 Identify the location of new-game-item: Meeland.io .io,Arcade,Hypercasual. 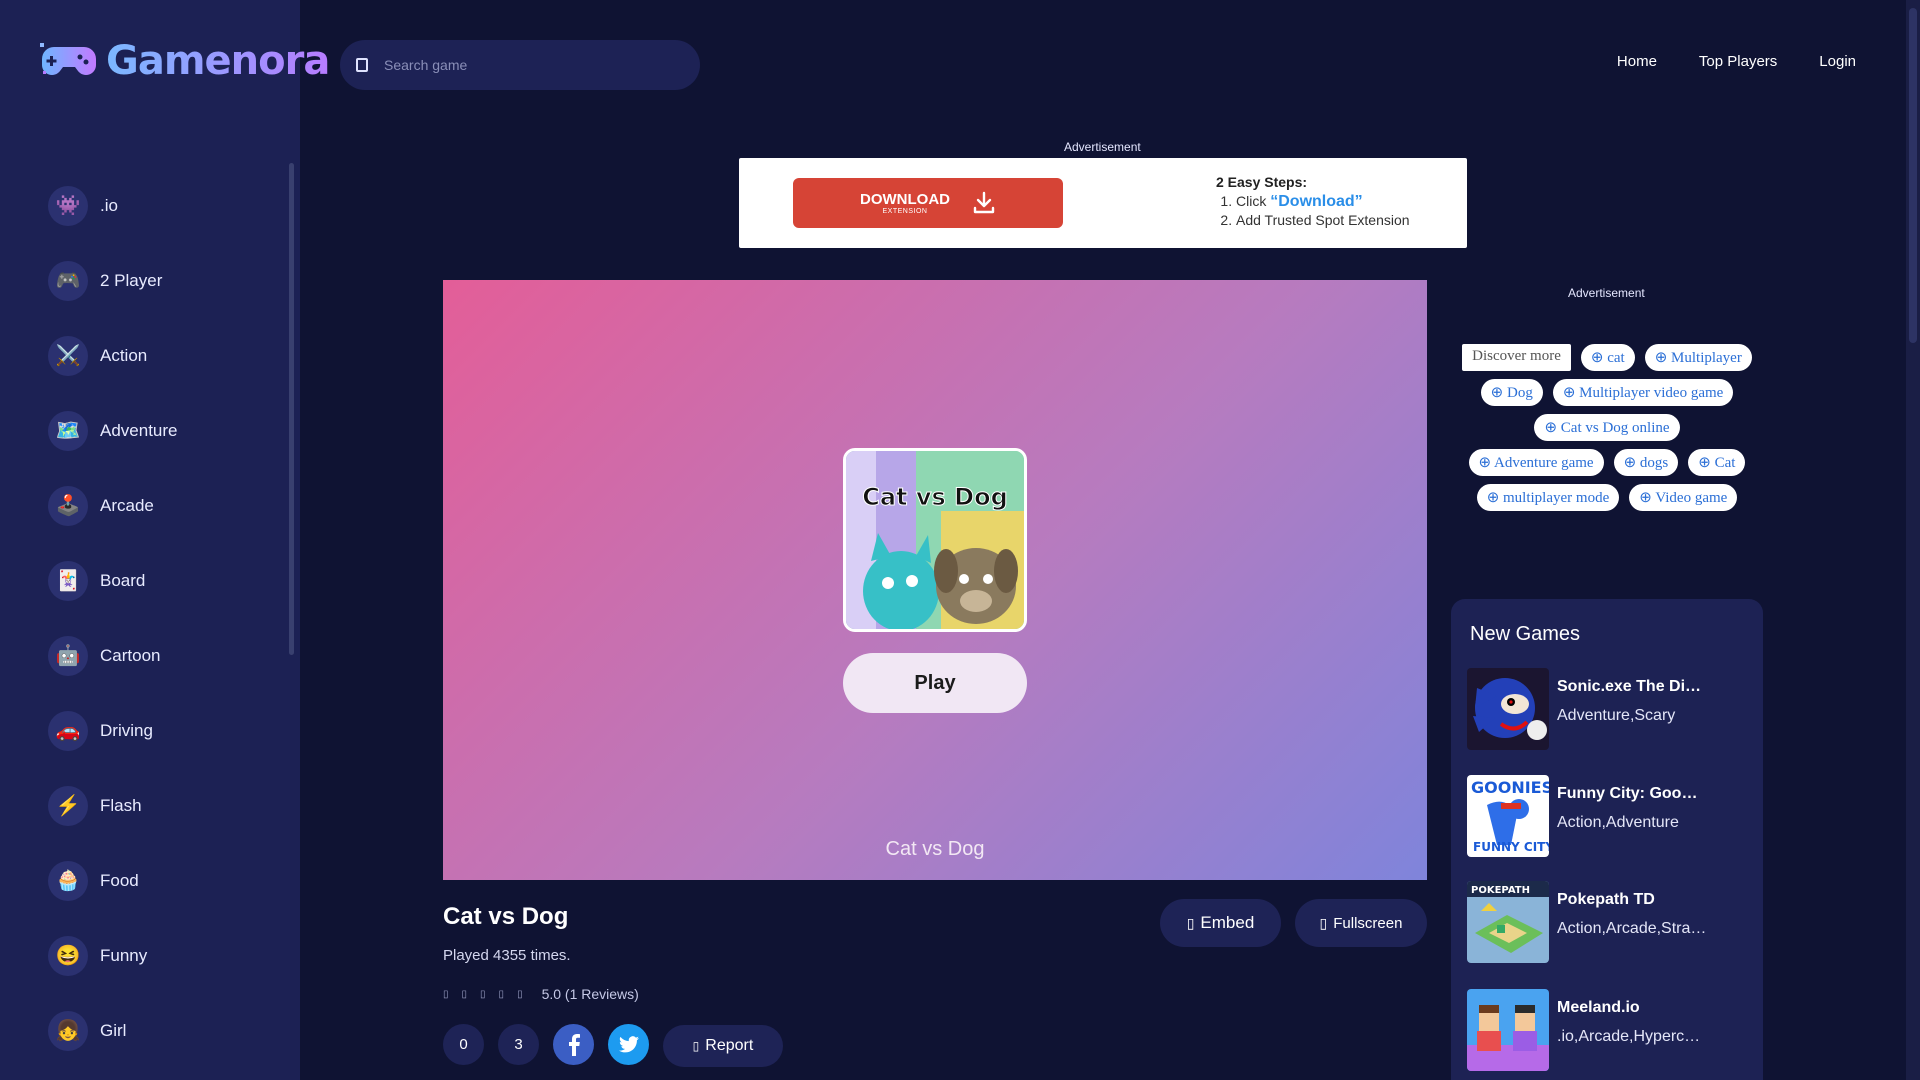
(1607, 1031).